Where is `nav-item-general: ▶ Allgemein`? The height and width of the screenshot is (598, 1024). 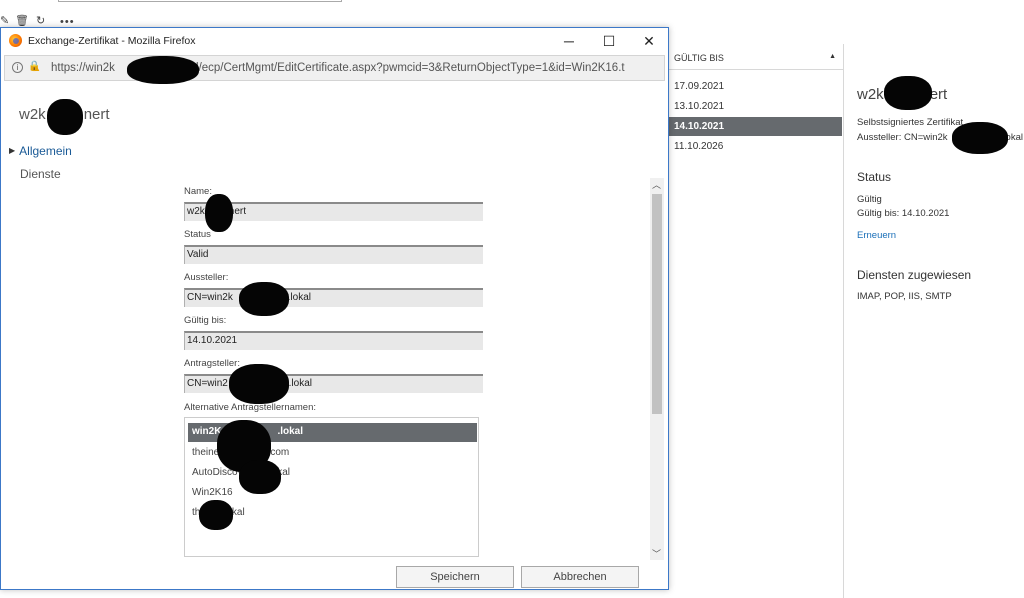
nav-item-general: ▶ Allgemein is located at coordinates (40, 151).